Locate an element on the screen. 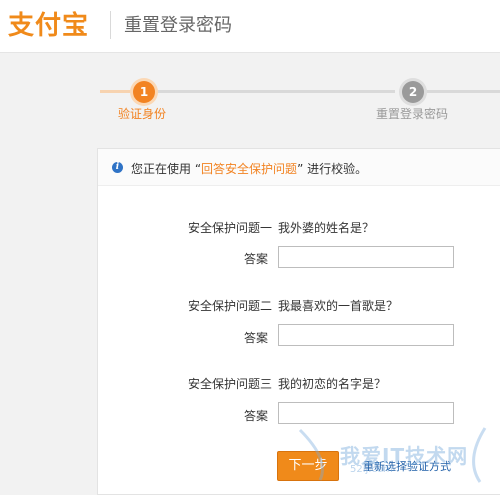 The image size is (500, 495). notice-suffix: ” 进行校验。 is located at coordinates (332, 169).